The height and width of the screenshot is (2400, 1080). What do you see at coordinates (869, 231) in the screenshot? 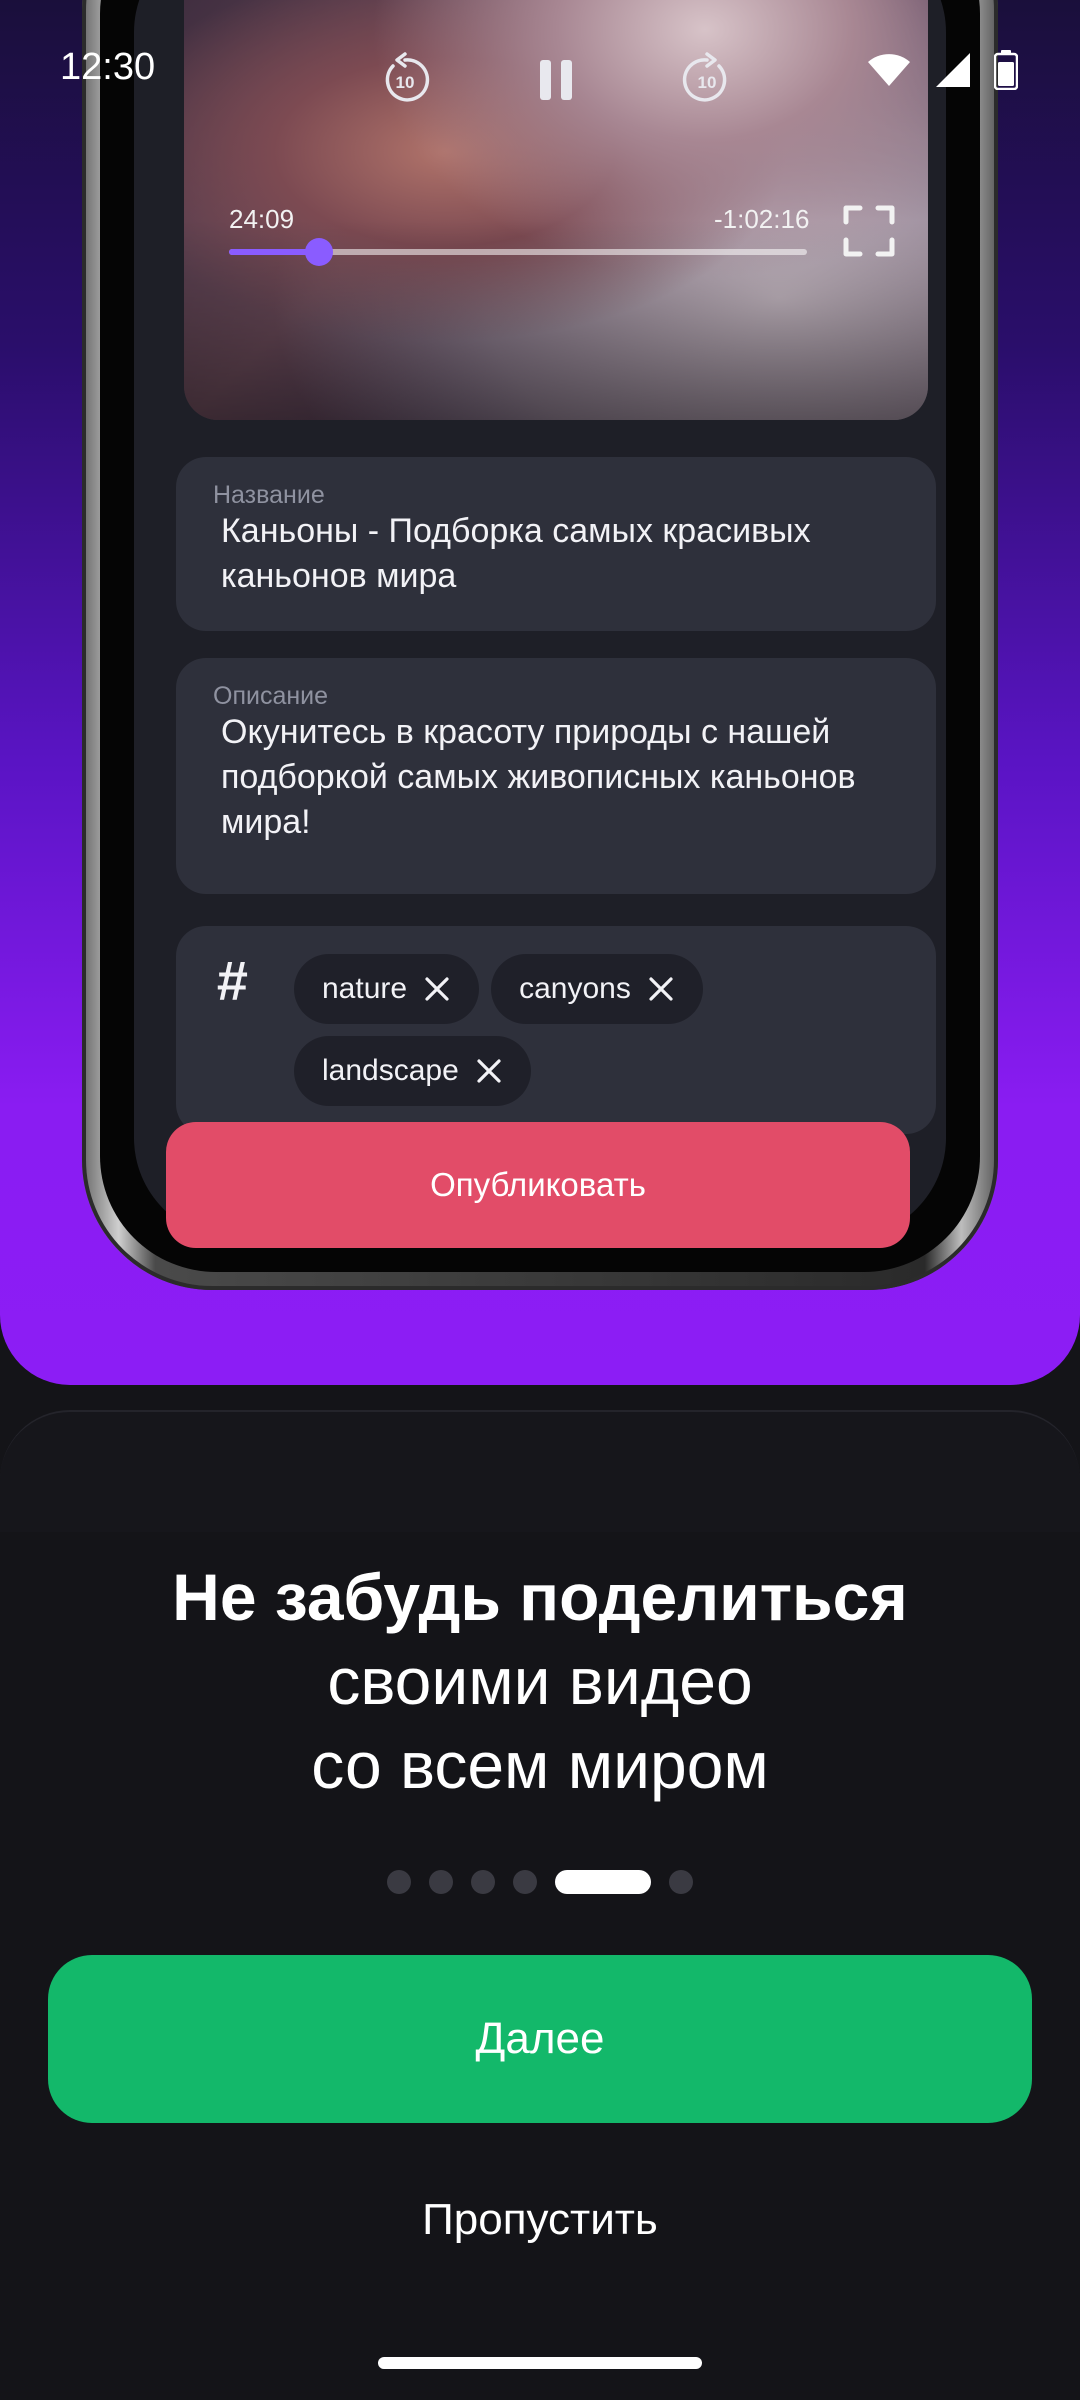
I see `fullscreen-icon` at bounding box center [869, 231].